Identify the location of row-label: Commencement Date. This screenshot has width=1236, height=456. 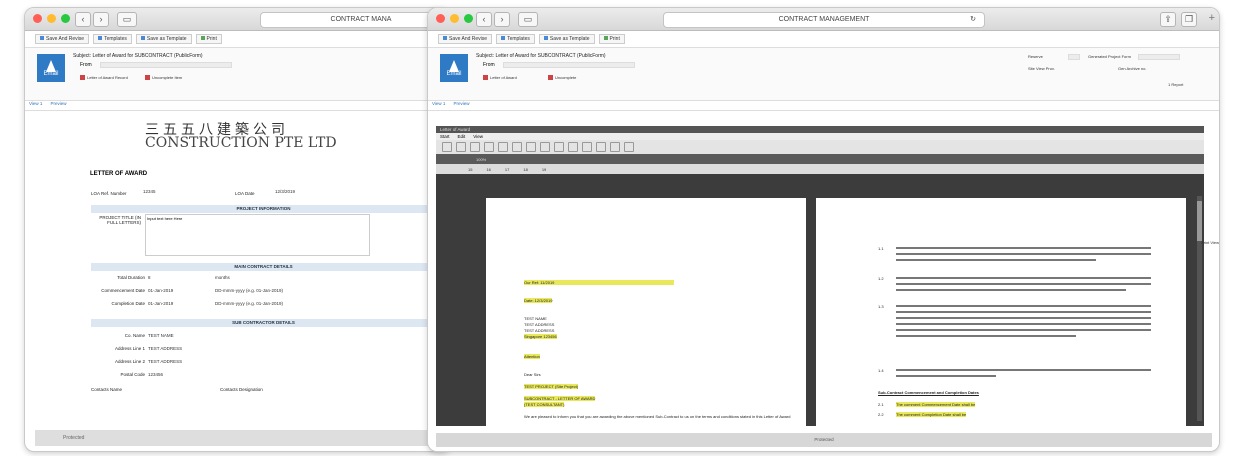
(123, 290).